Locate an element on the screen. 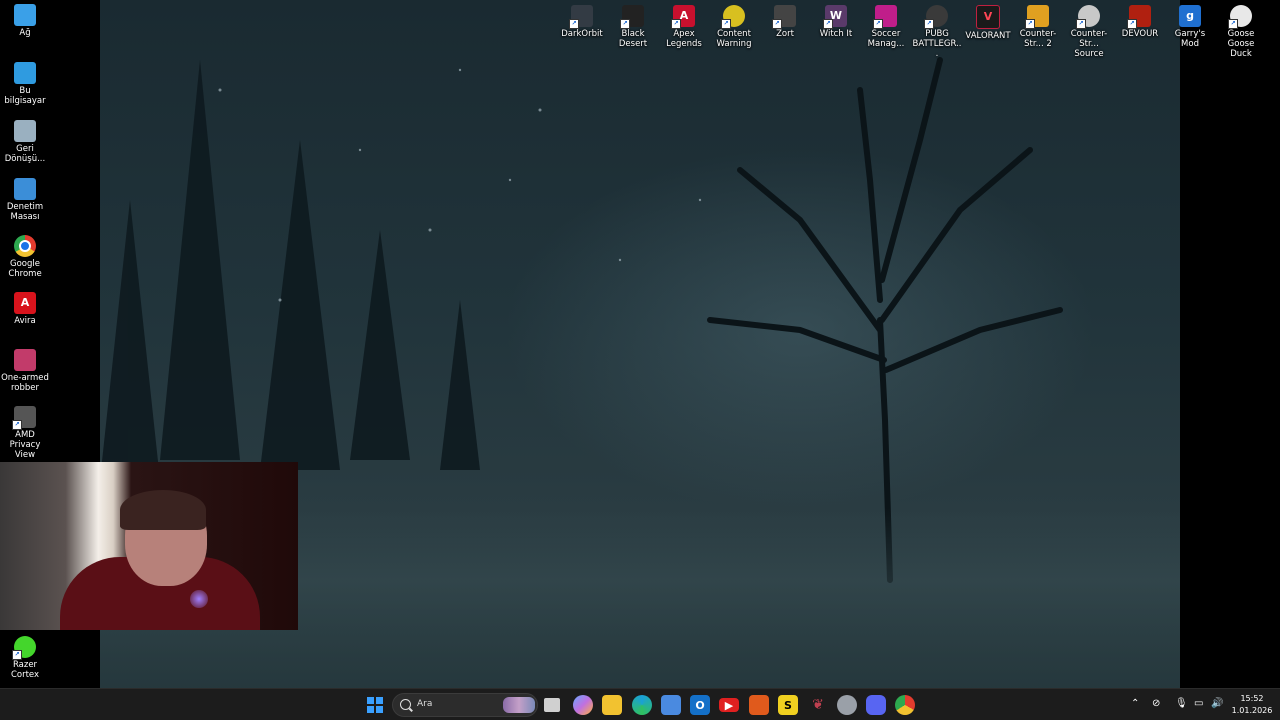 The width and height of the screenshot is (1280, 720). file-explorer-icon is located at coordinates (612, 705).